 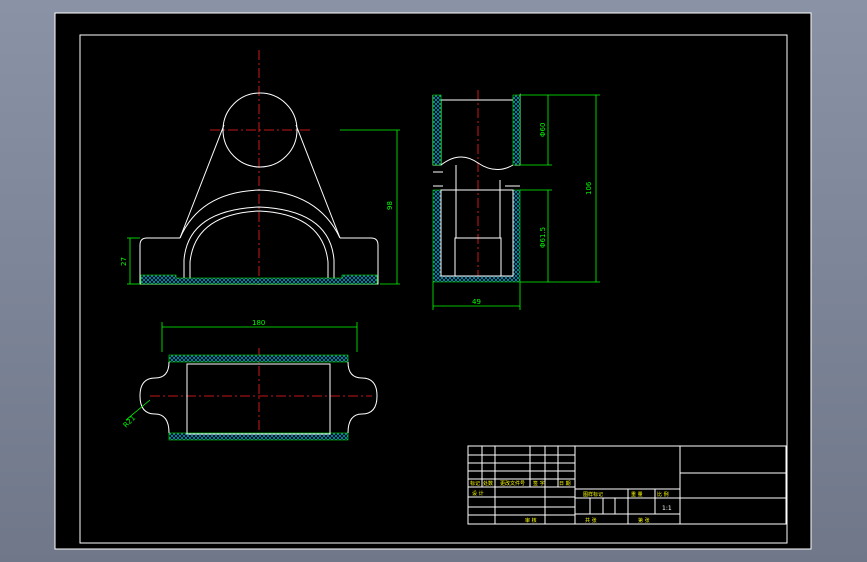 I want to click on dim-width-label: 49, so click(x=476, y=302).